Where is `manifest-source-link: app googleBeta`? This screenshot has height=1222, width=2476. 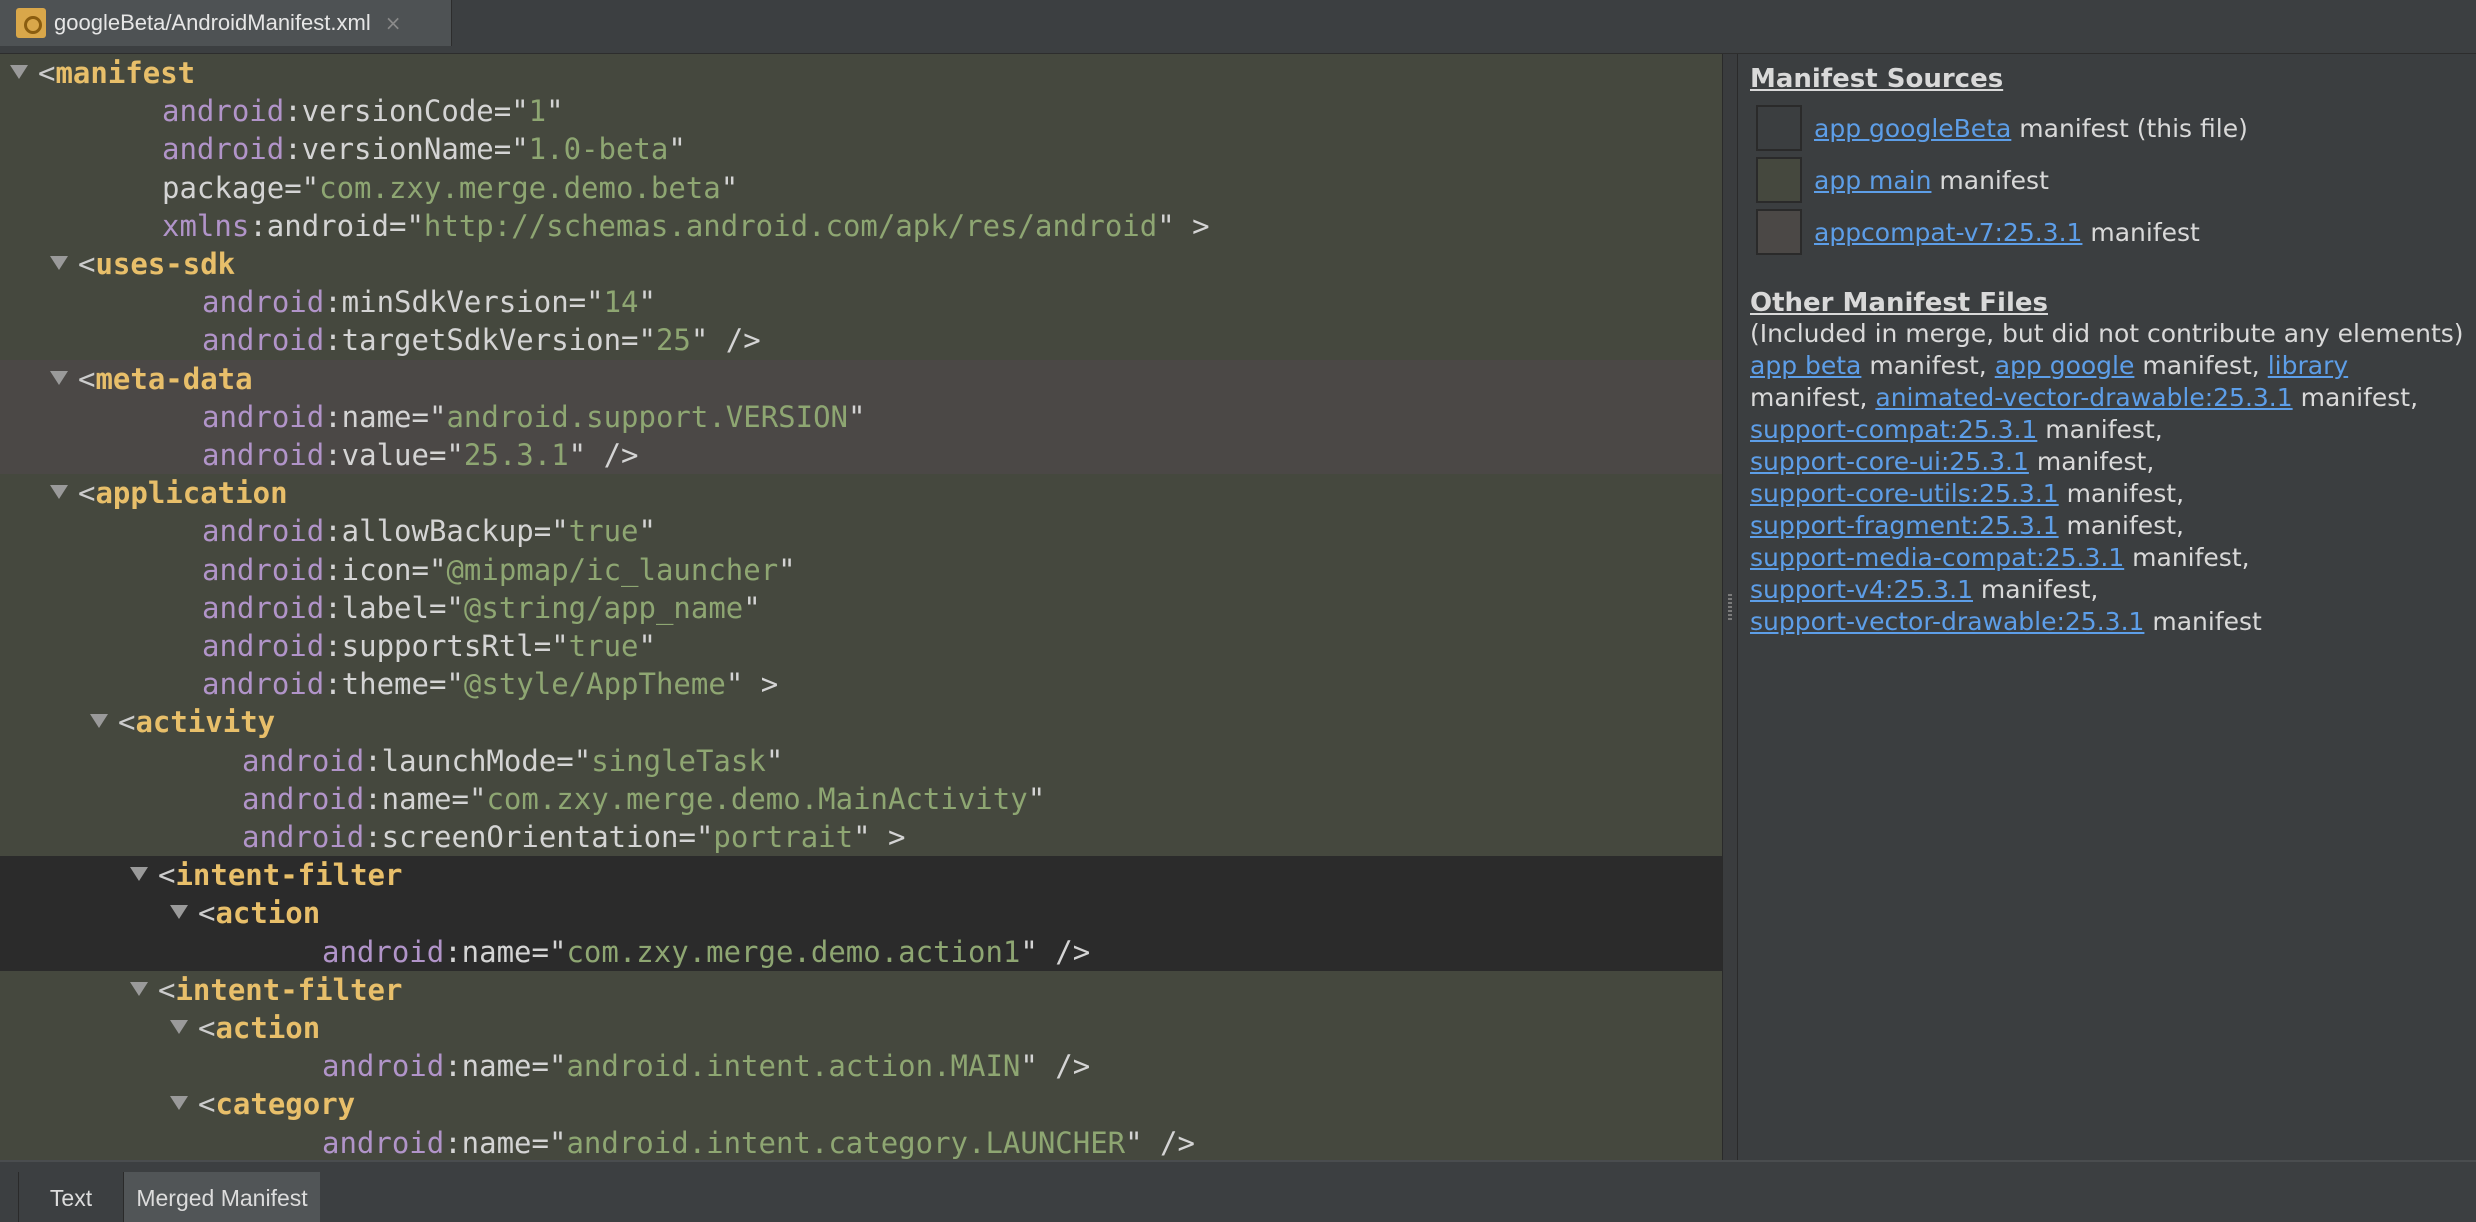 manifest-source-link: app googleBeta is located at coordinates (1912, 128).